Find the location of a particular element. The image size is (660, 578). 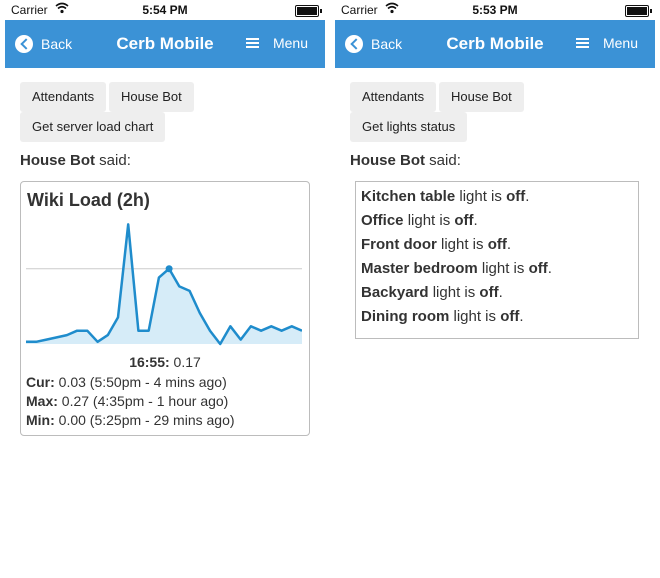

light-status-line: Backyard light is off. is located at coordinates (432, 292).